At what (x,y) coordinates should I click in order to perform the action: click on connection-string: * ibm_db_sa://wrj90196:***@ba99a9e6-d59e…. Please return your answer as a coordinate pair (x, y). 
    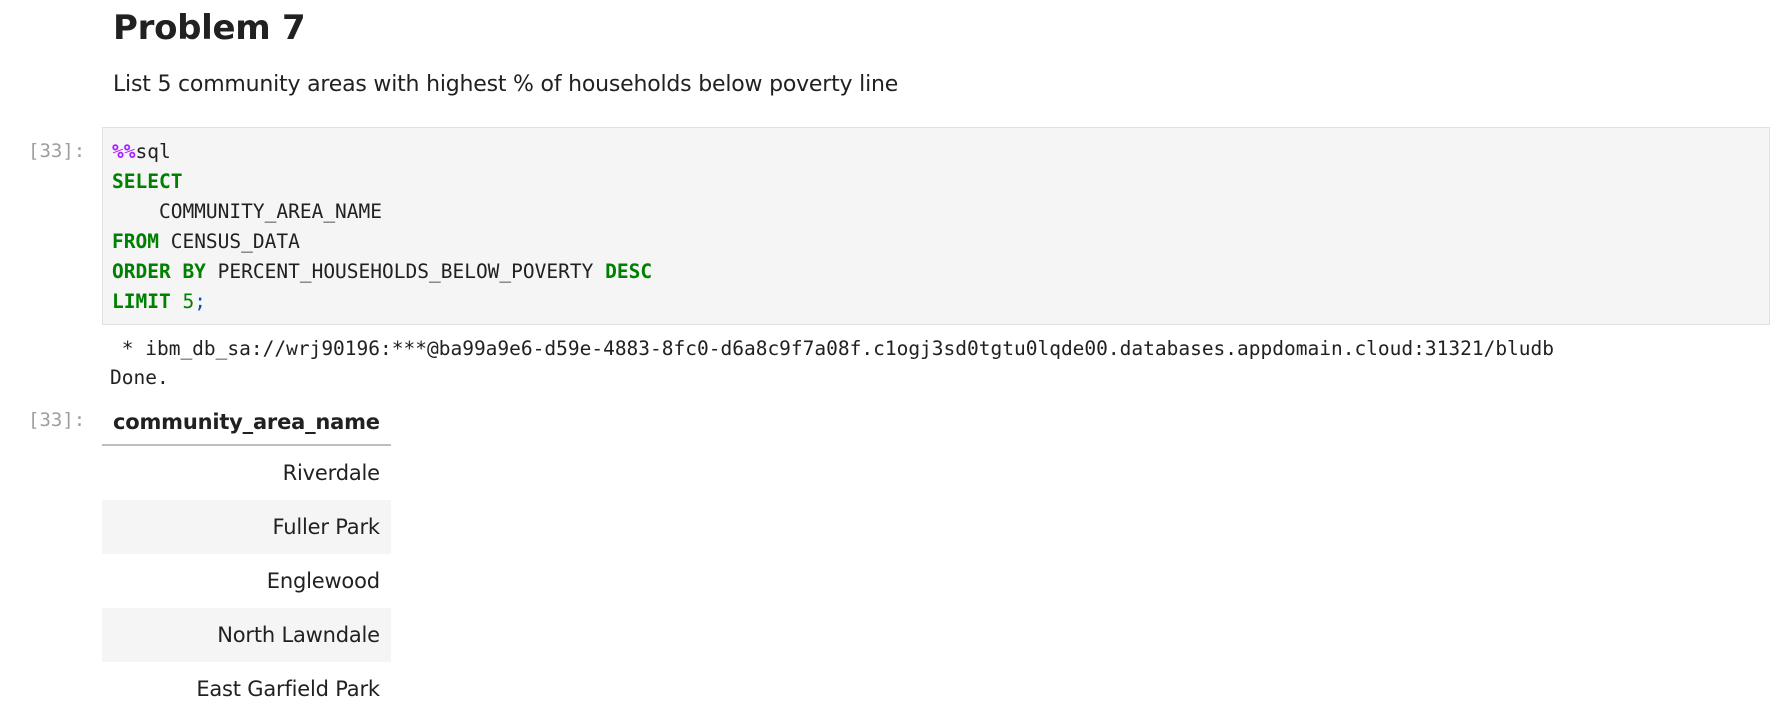
    Looking at the image, I should click on (832, 348).